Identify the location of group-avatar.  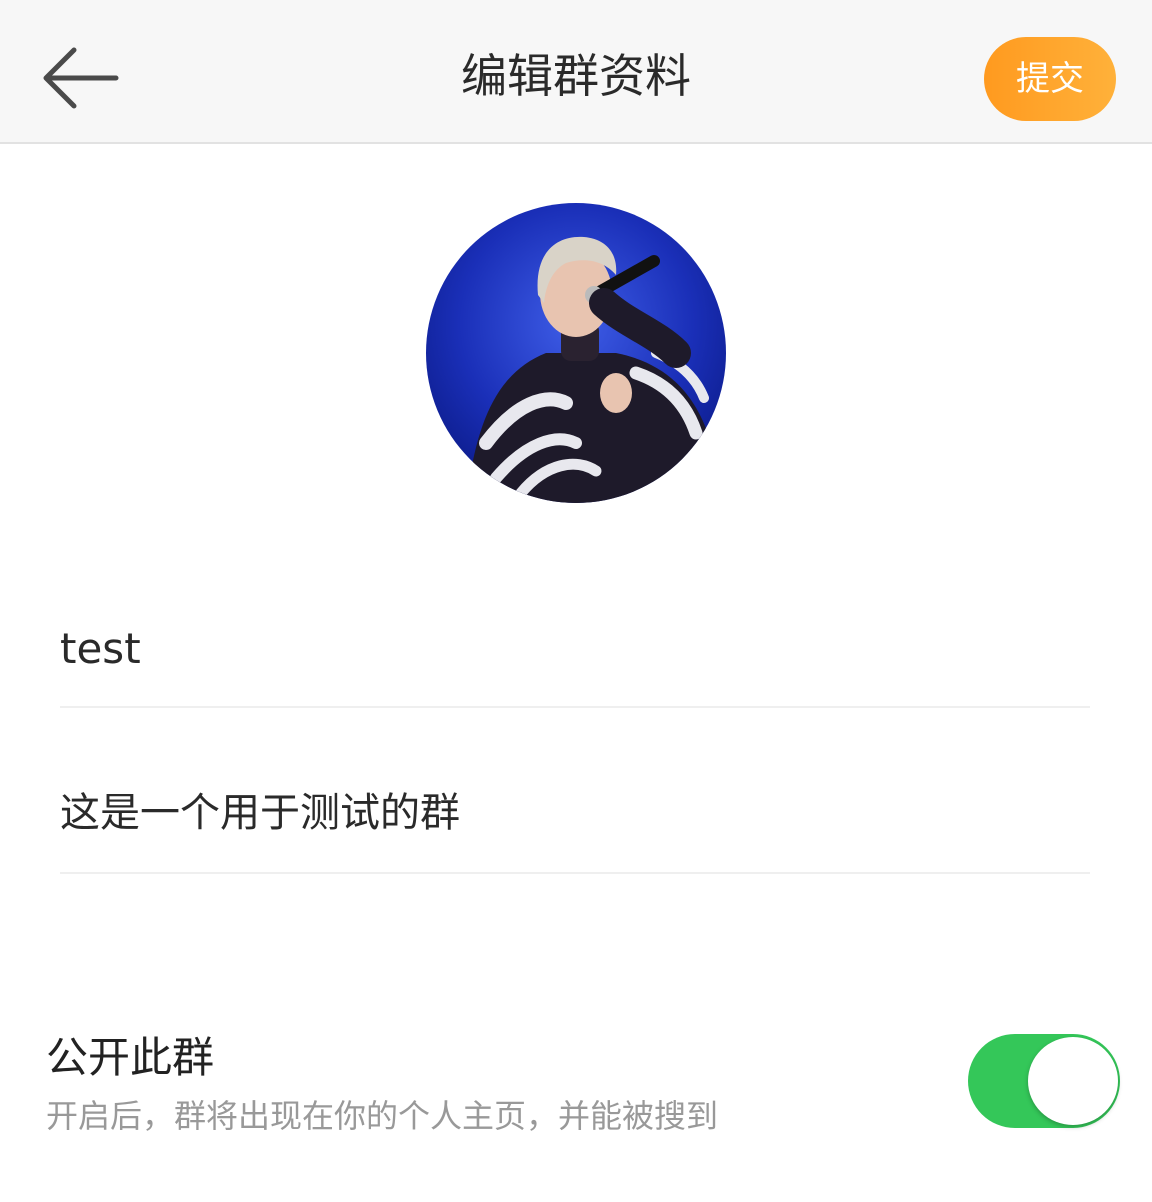
(576, 353).